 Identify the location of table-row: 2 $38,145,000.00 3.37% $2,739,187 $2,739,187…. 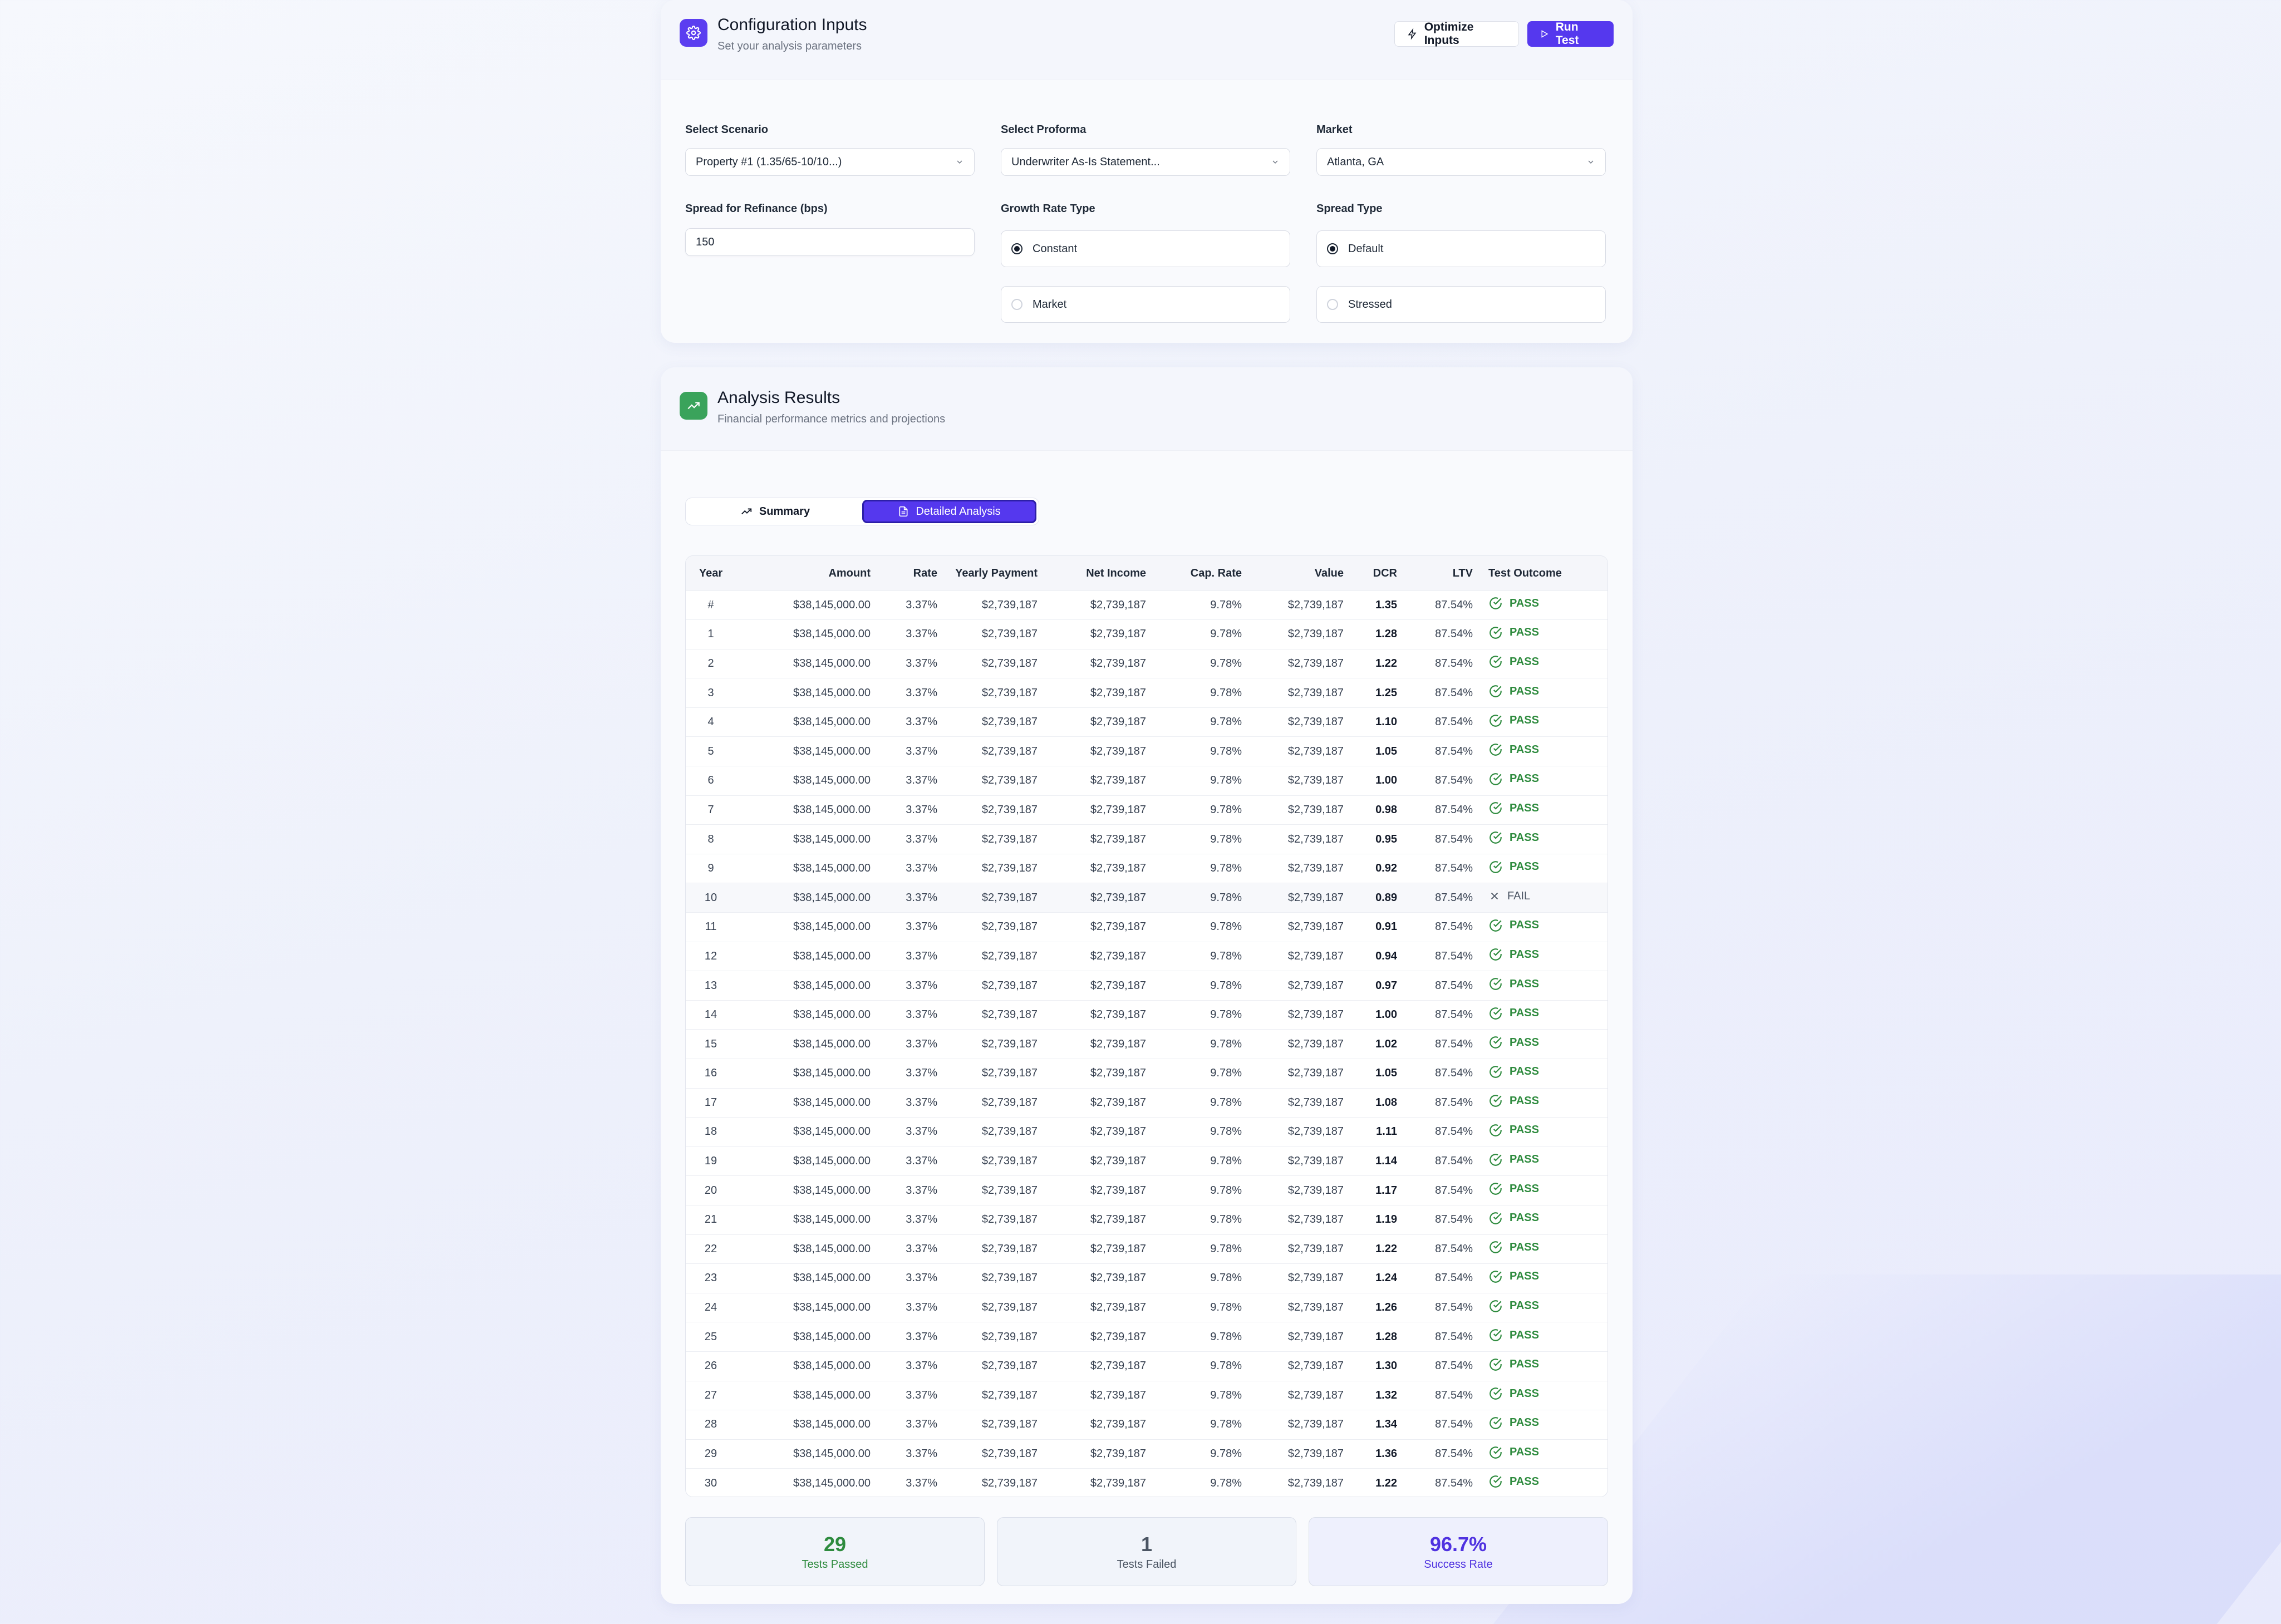
(1146, 663).